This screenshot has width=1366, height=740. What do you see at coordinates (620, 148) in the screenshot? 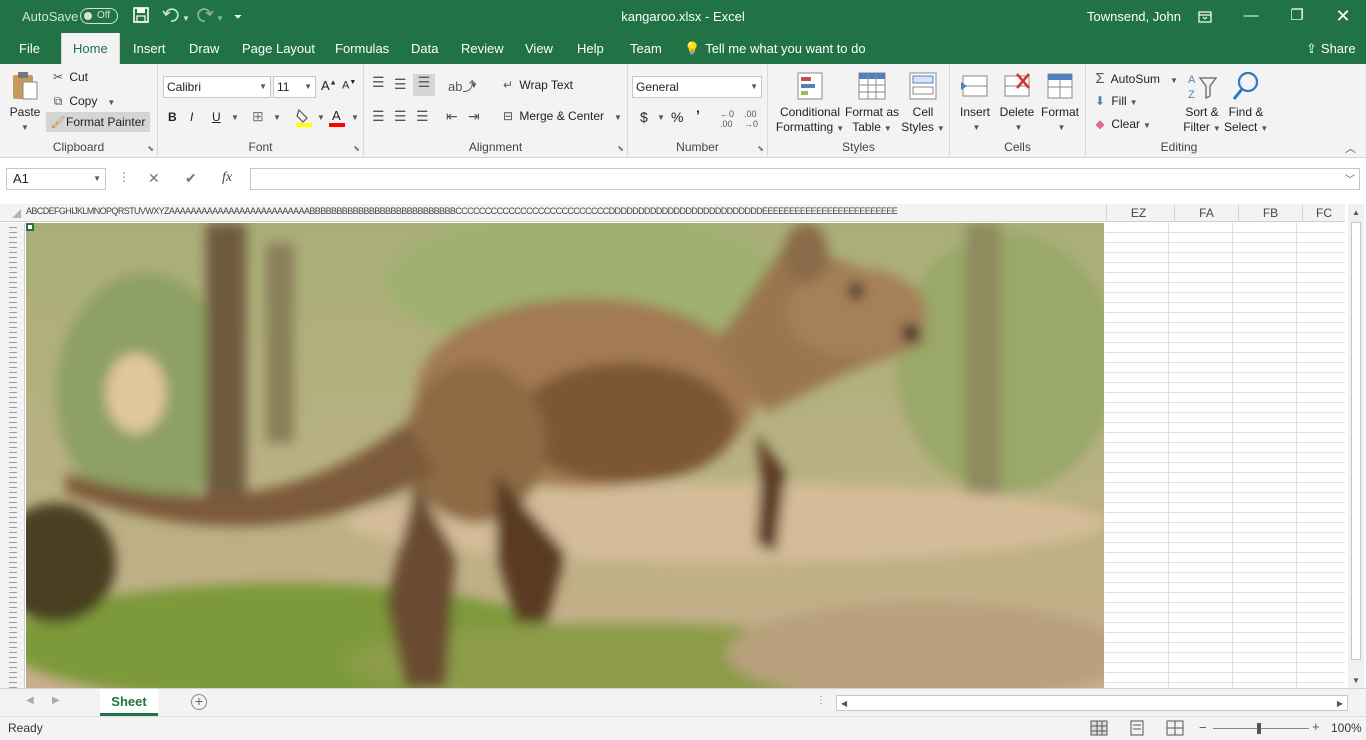
I see `alignment-launcher-icon: ⬊` at bounding box center [620, 148].